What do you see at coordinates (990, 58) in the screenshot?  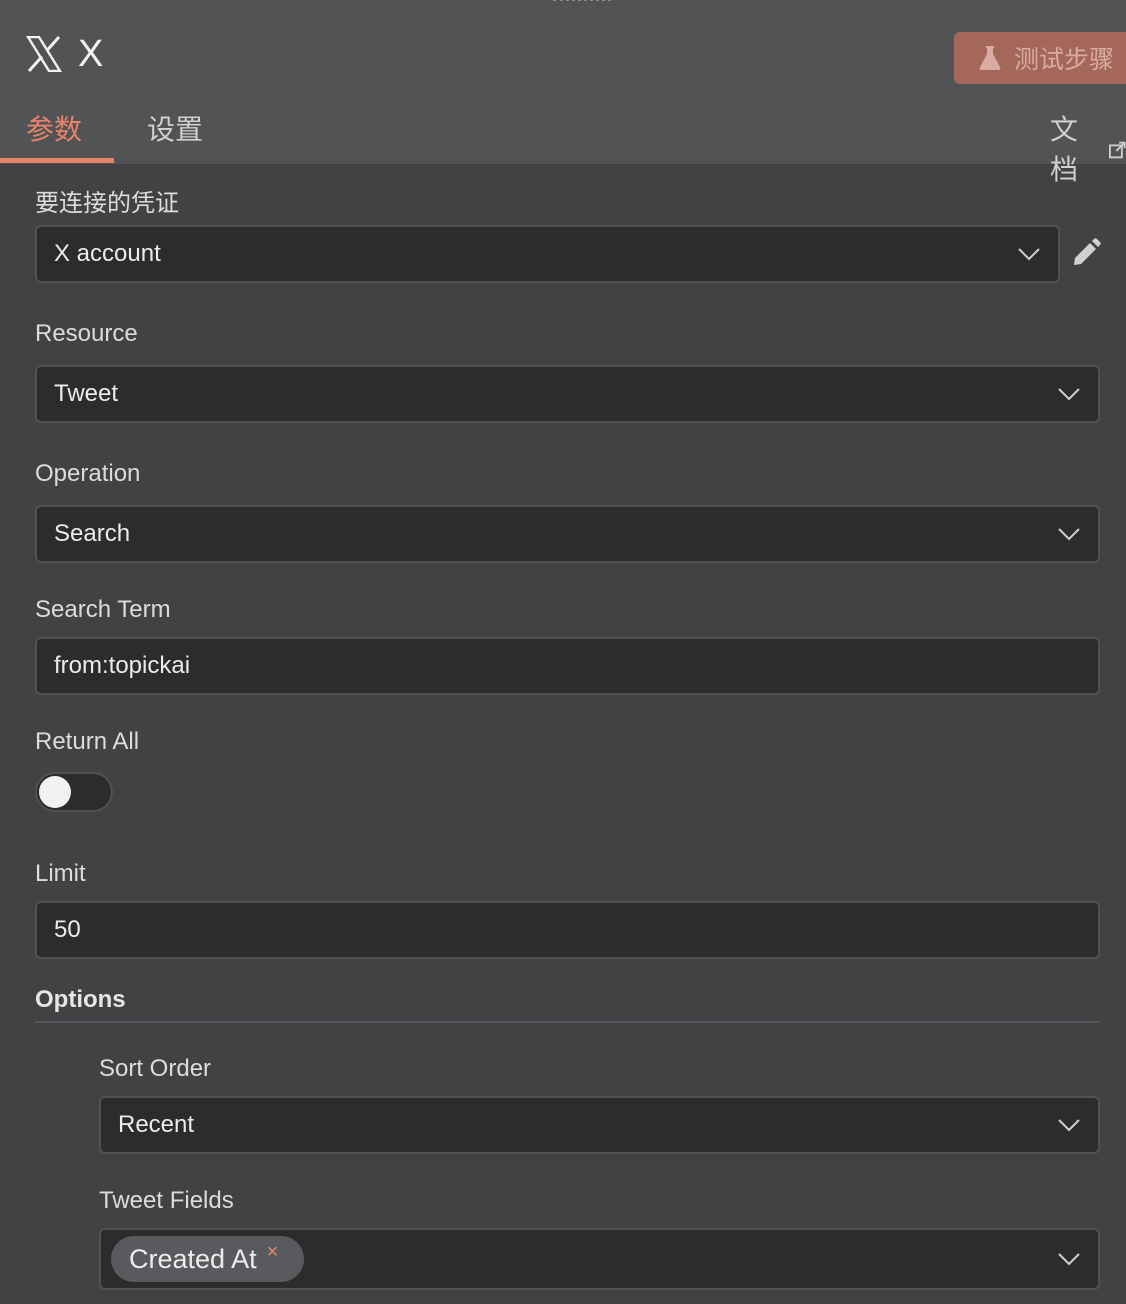 I see `flask-icon` at bounding box center [990, 58].